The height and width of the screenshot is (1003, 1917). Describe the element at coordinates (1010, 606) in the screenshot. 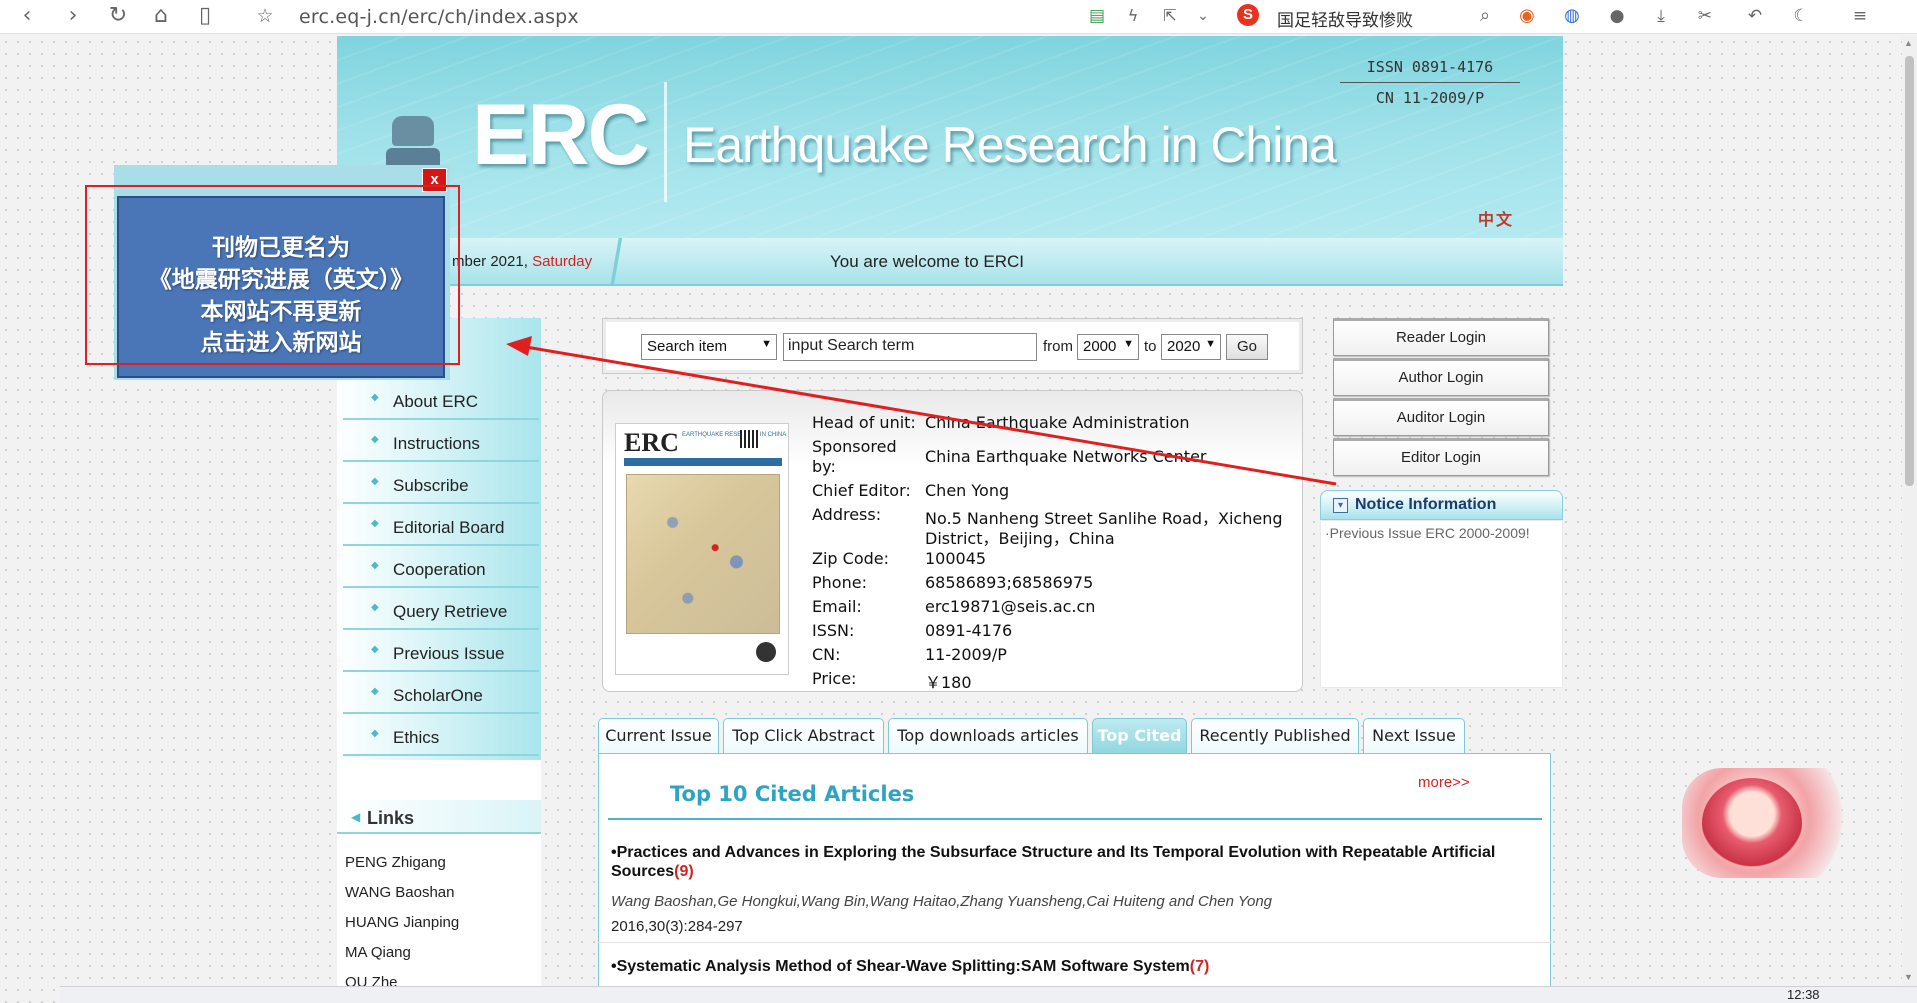

I see `info-value: erc19871@seis.ac.cn` at that location.